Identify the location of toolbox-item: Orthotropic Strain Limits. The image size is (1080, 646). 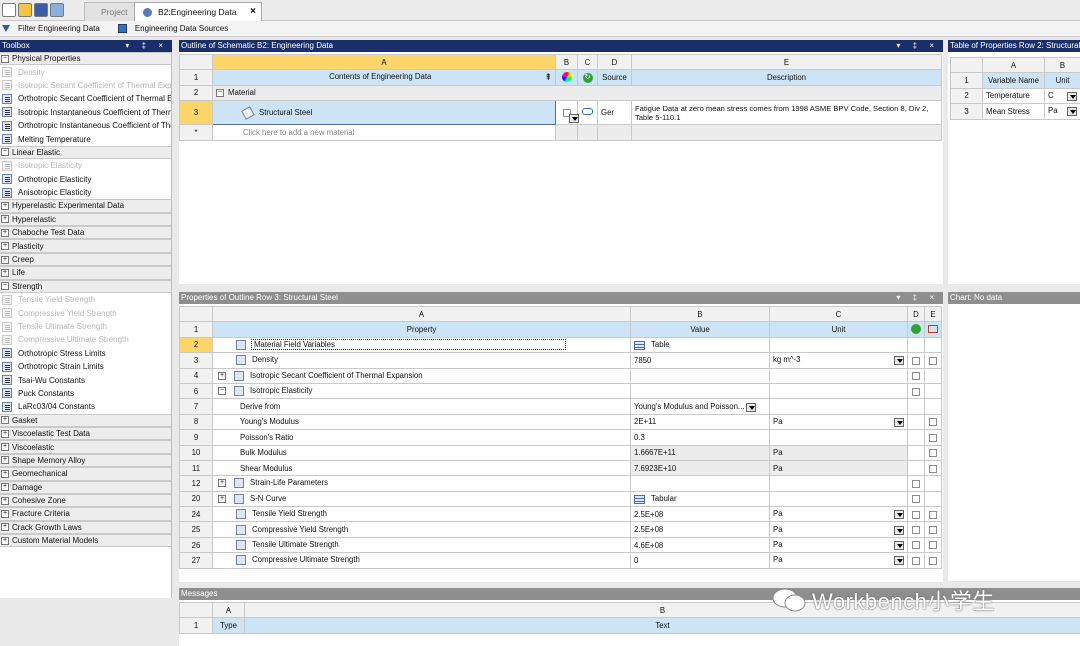
(85, 366).